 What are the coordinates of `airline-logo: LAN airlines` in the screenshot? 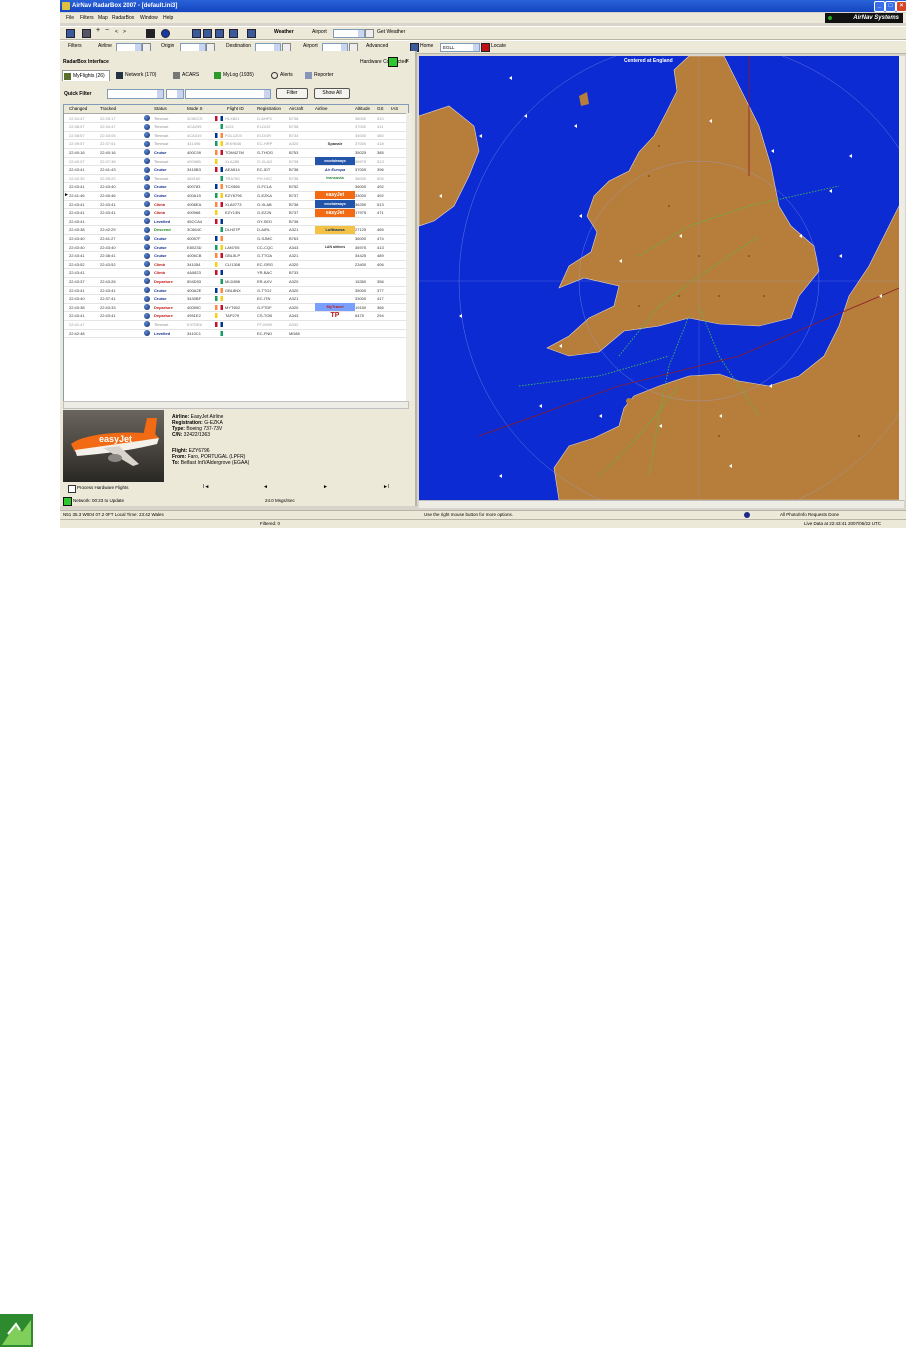 It's located at (335, 247).